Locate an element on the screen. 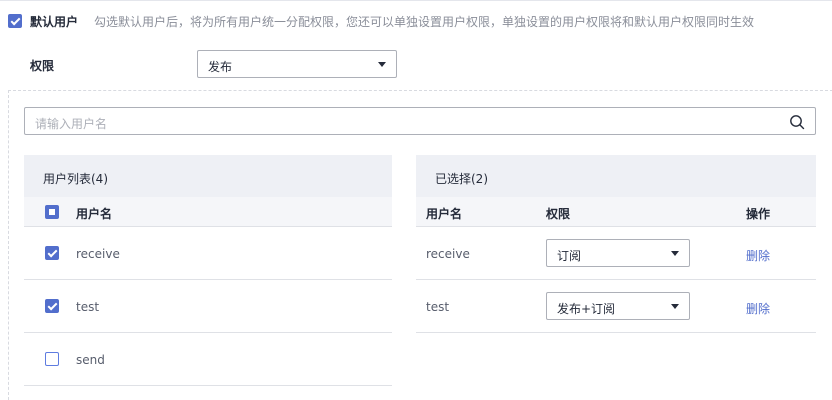 This screenshot has height=400, width=832. column-permission: 权限 is located at coordinates (558, 214).